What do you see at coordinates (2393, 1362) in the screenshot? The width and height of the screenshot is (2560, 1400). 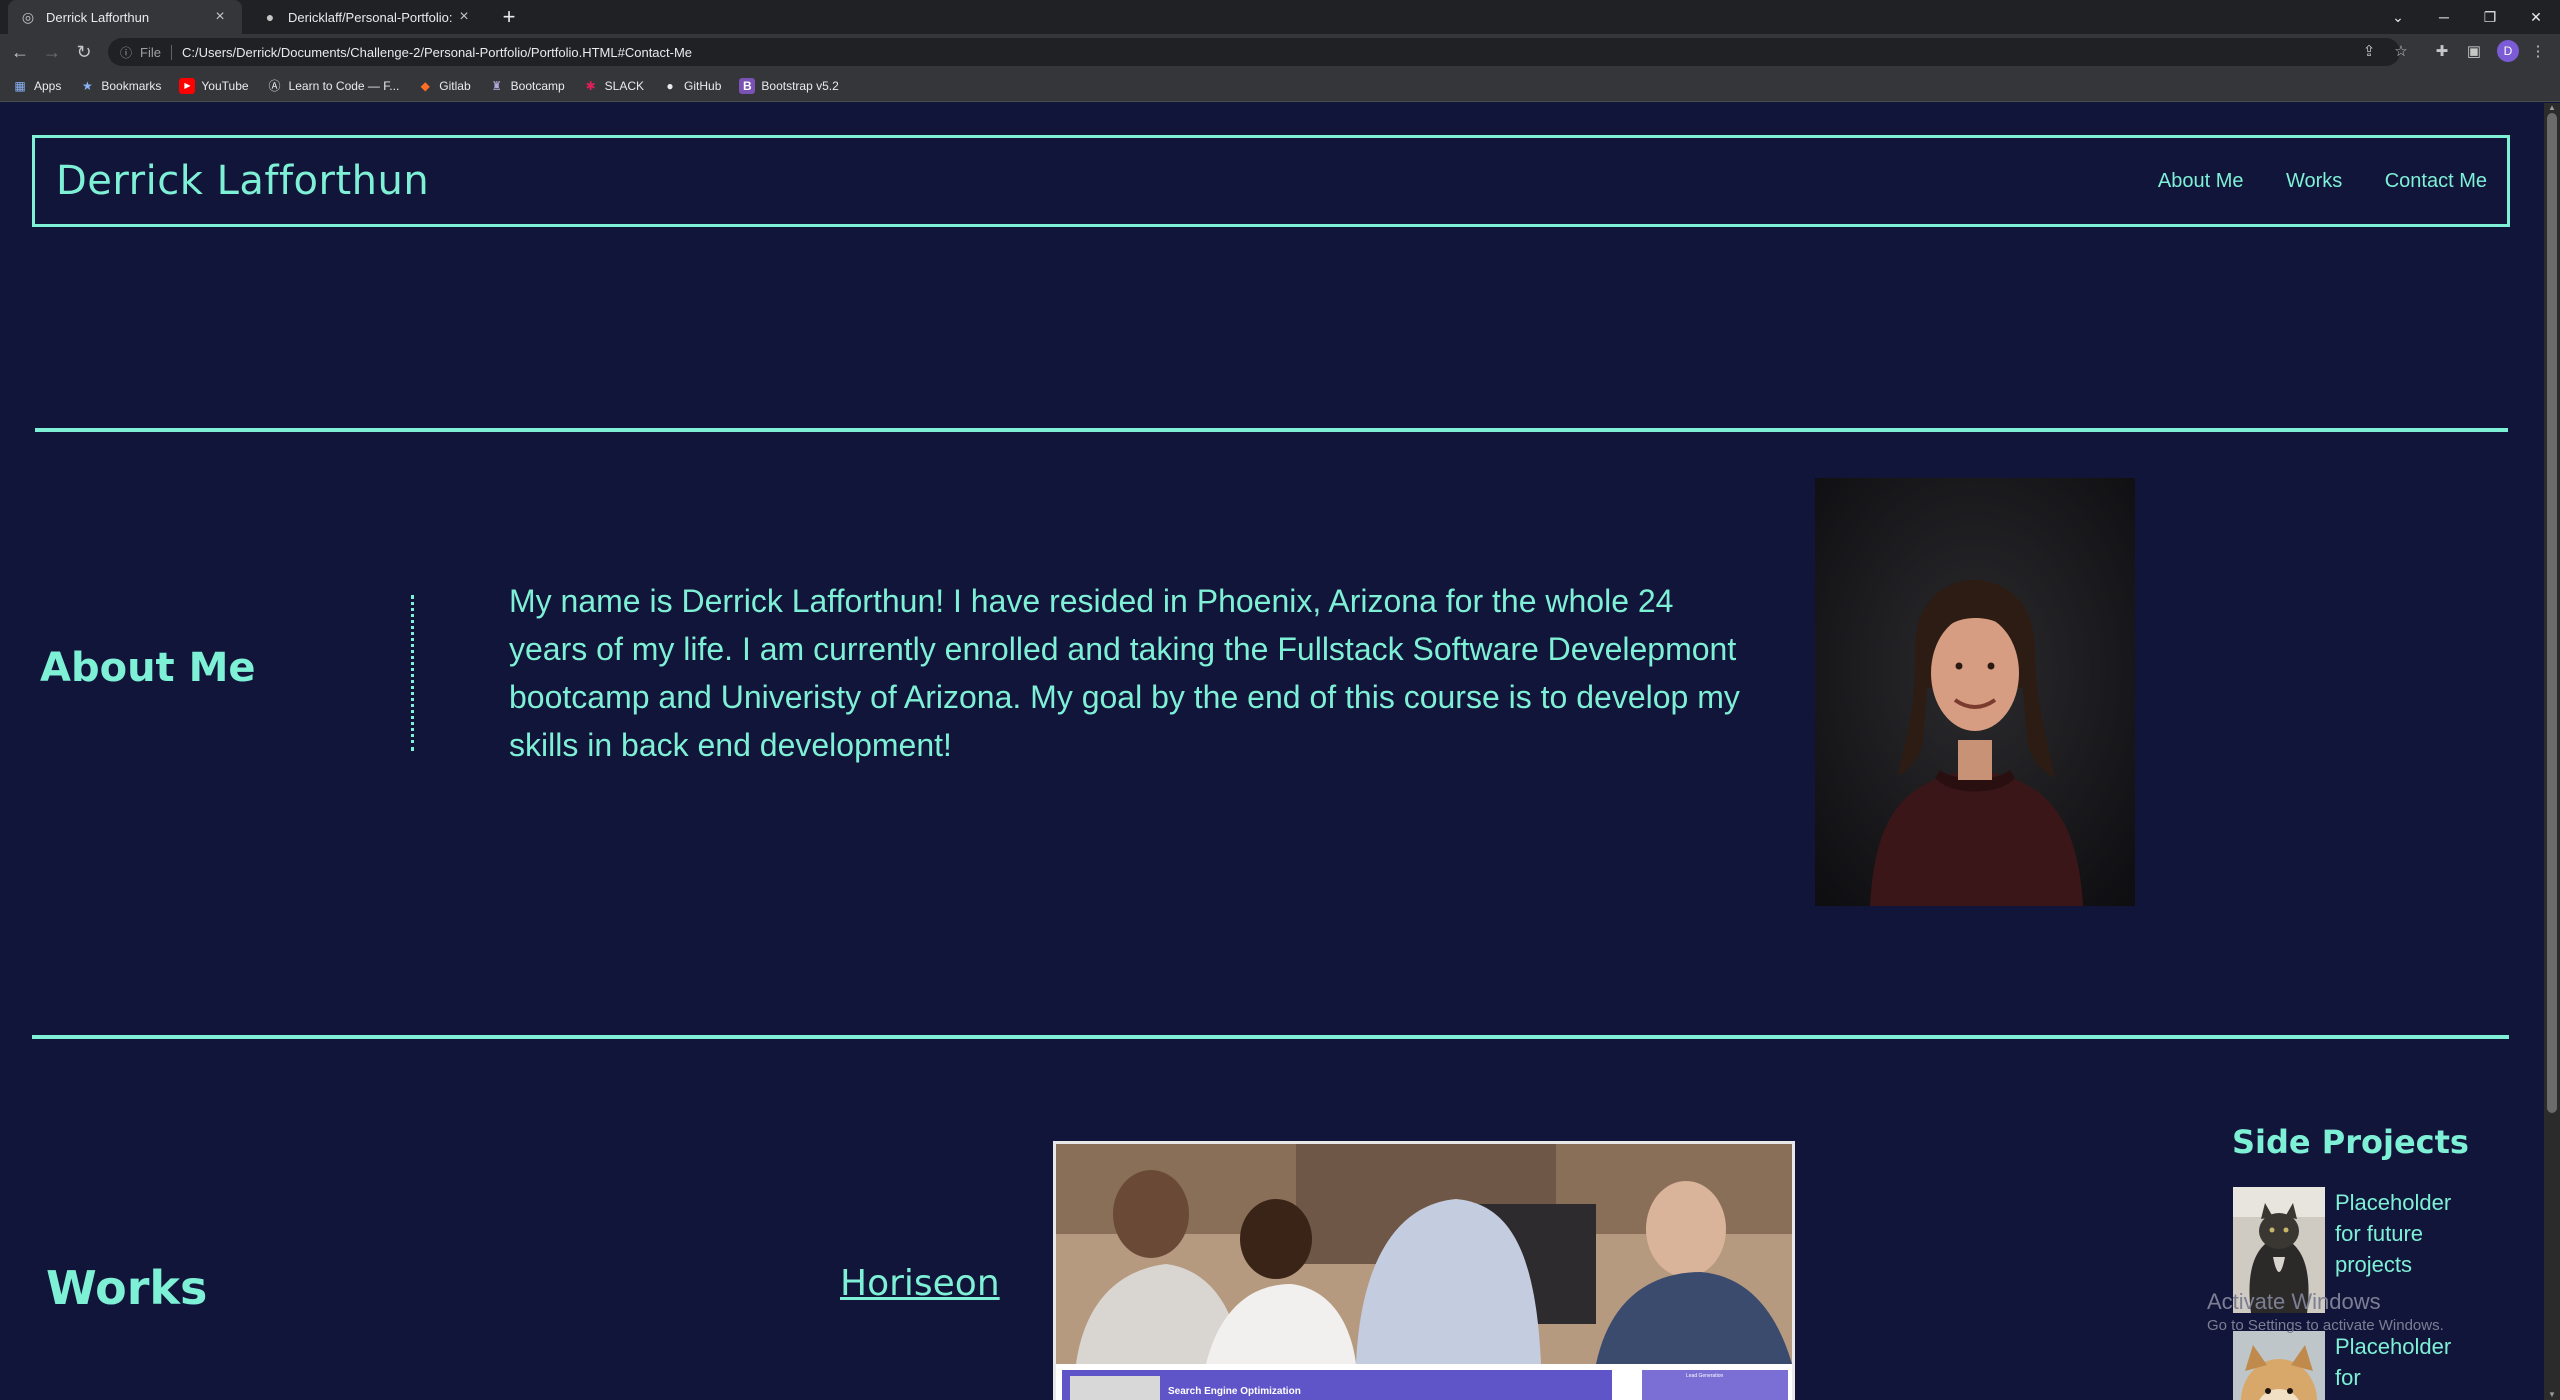 I see `side-project-label: Placeholder for` at bounding box center [2393, 1362].